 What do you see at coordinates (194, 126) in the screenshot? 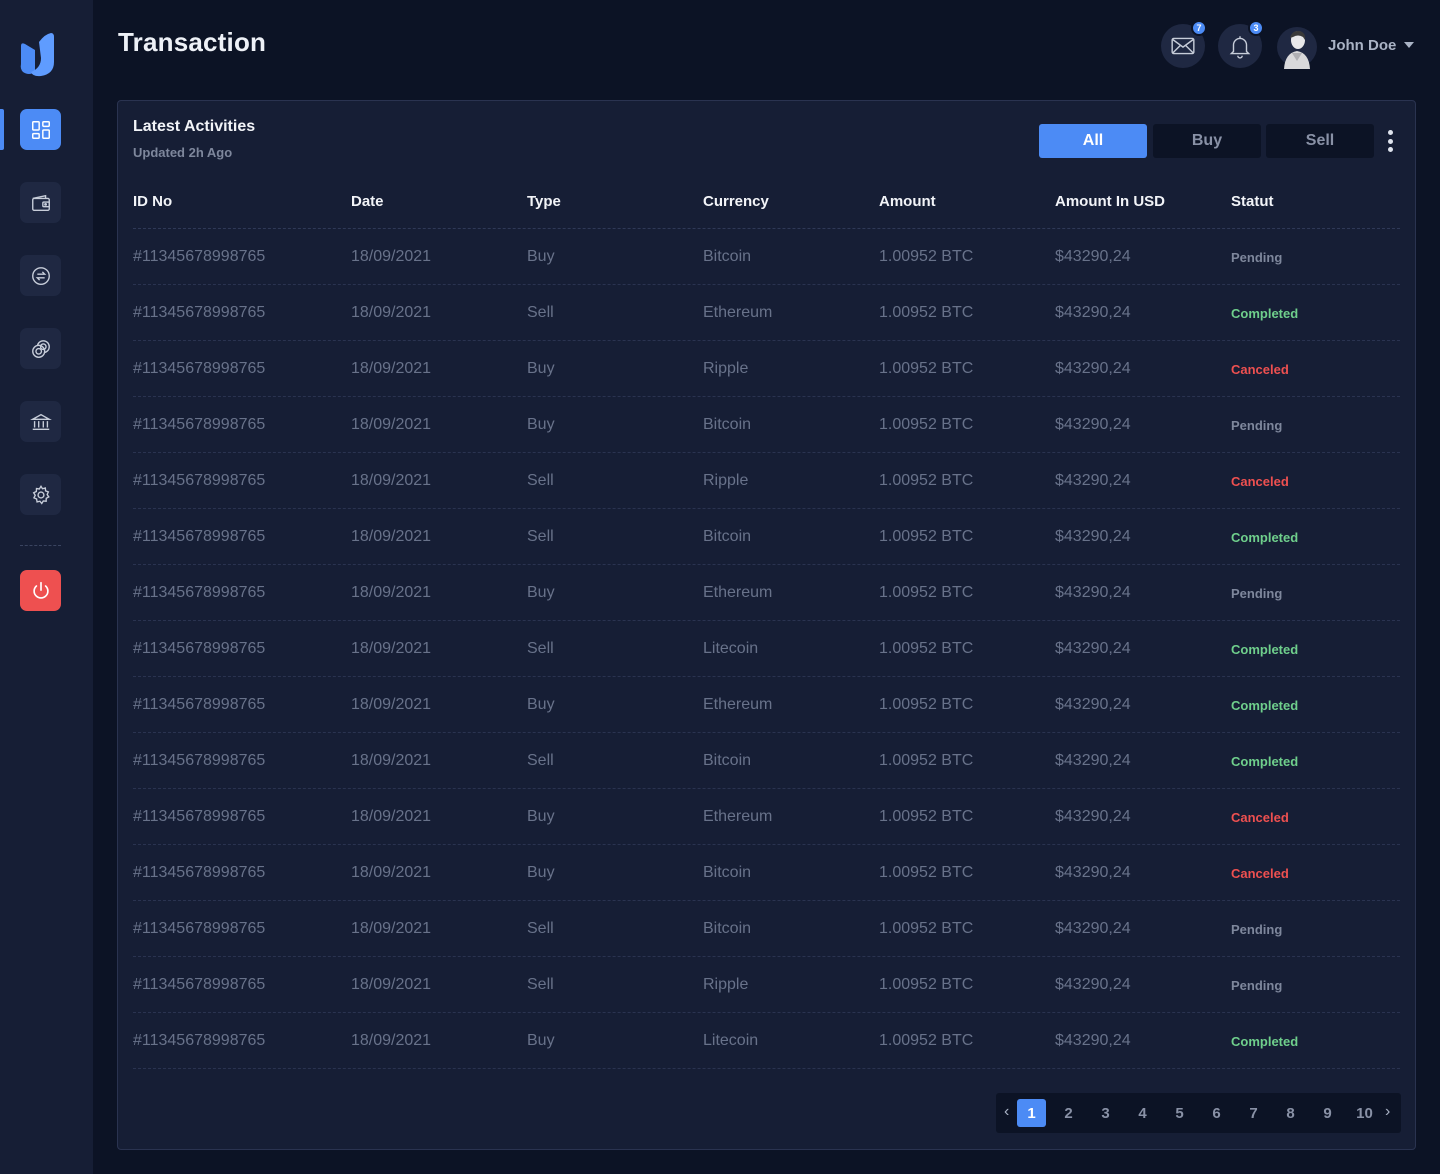
I see `card-title: Latest Activities` at bounding box center [194, 126].